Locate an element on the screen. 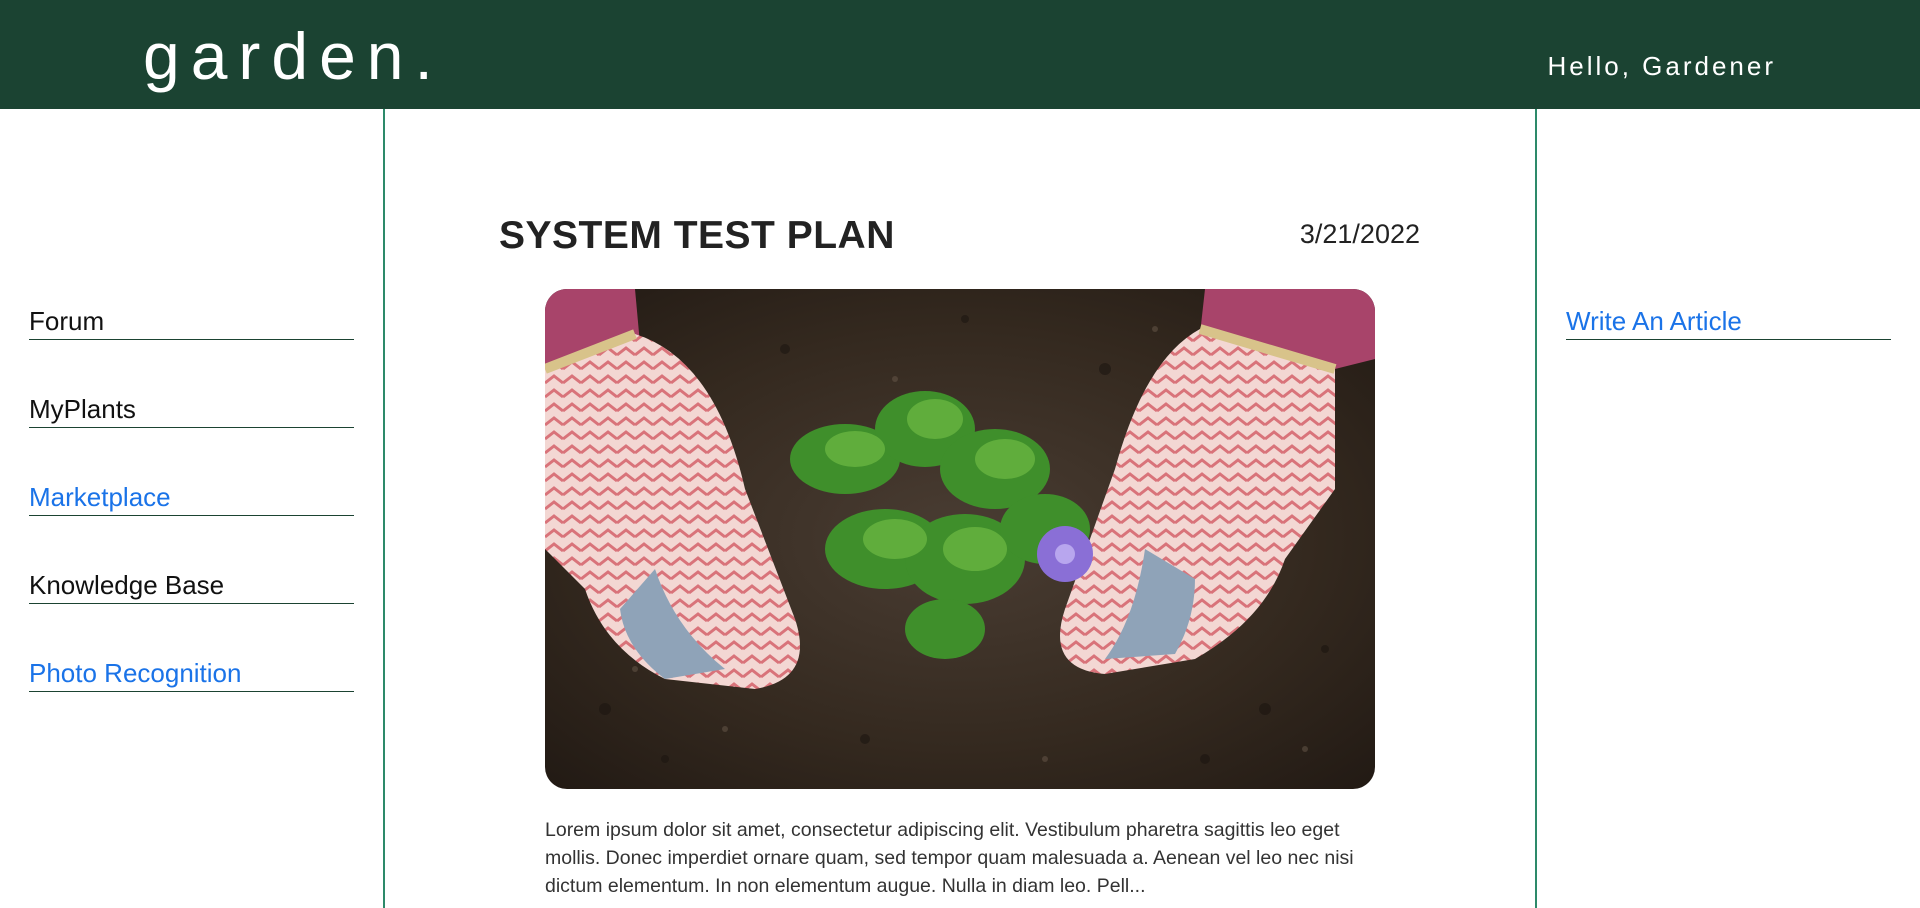 This screenshot has width=1920, height=908. sidebar-item-forum: Forum is located at coordinates (191, 322).